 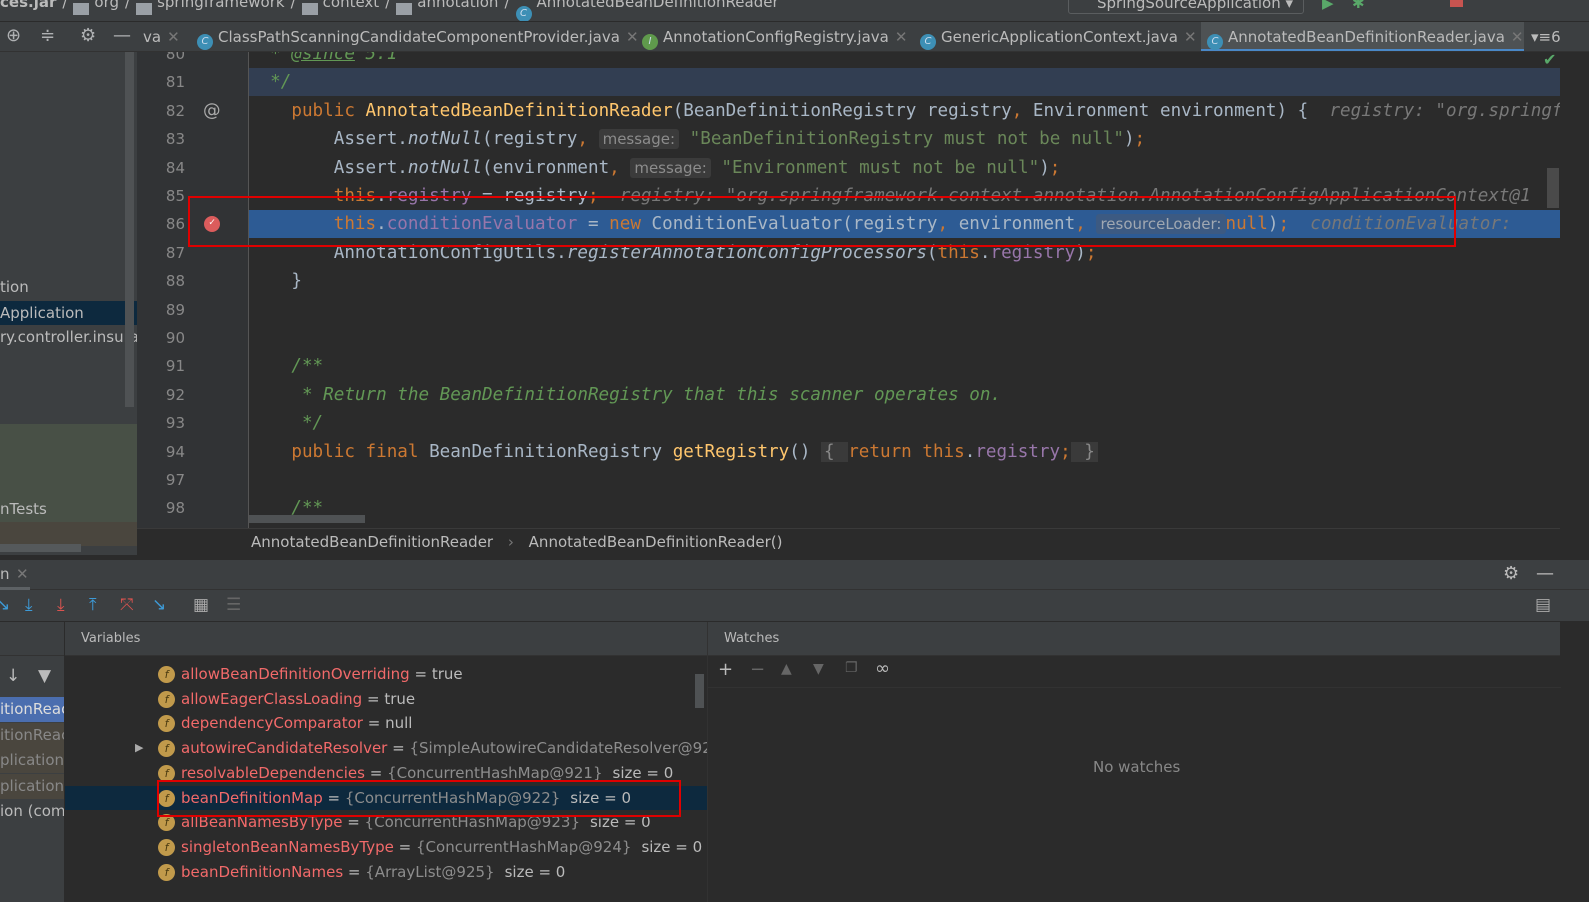 I want to click on step-out-icon: ⤒, so click(x=93, y=605).